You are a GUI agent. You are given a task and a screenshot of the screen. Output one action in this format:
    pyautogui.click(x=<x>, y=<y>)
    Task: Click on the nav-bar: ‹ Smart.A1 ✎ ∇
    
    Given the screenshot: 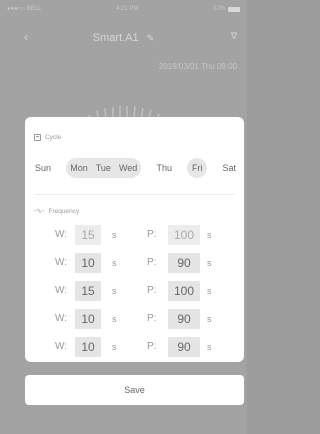 What is the action you would take?
    pyautogui.click(x=123, y=38)
    